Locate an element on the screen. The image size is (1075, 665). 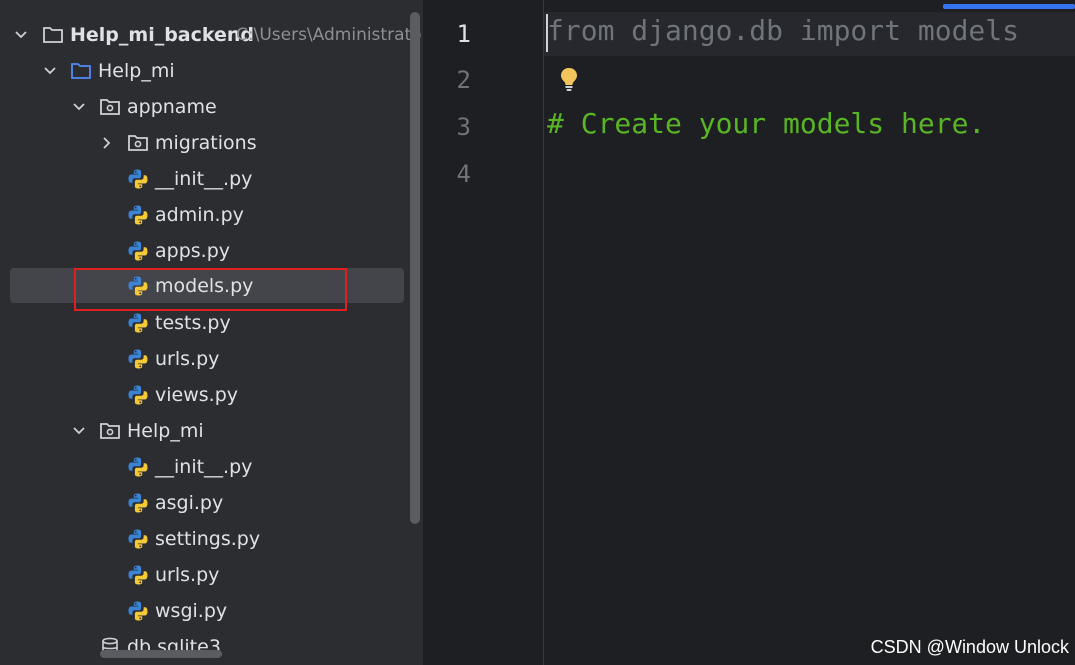
tree-root-help-mi-backend: Help_mi_backend C:\Users\Administrato is located at coordinates (211, 35).